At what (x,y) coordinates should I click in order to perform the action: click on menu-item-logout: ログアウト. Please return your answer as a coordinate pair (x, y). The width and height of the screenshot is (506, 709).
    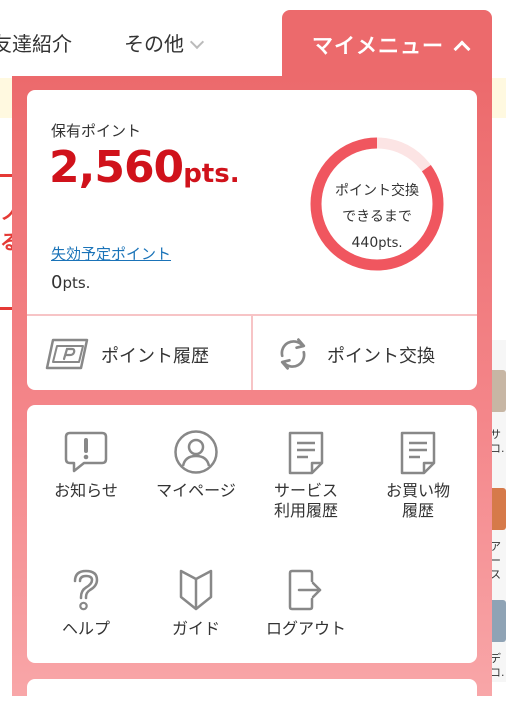
    Looking at the image, I should click on (306, 603).